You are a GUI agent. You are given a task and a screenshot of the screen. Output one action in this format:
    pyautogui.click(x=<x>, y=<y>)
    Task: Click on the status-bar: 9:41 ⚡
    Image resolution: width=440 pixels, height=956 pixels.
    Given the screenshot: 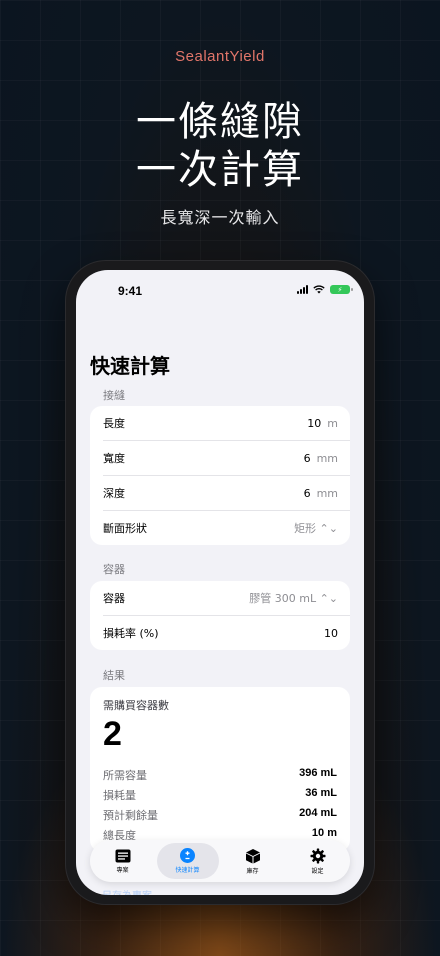 What is the action you would take?
    pyautogui.click(x=220, y=292)
    